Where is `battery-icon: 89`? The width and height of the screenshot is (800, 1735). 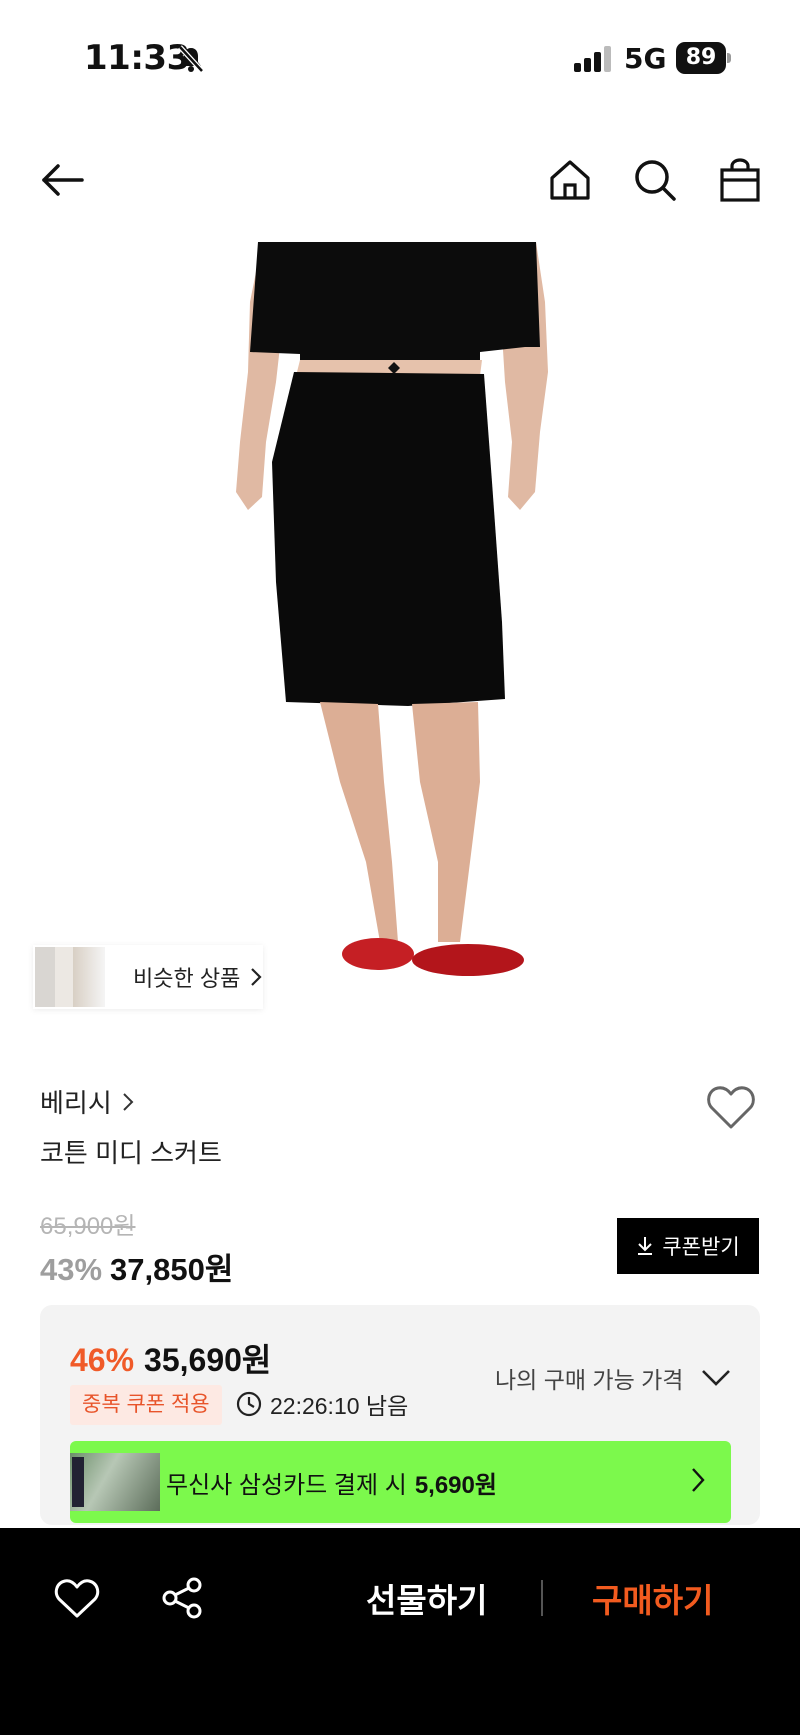 battery-icon: 89 is located at coordinates (703, 58).